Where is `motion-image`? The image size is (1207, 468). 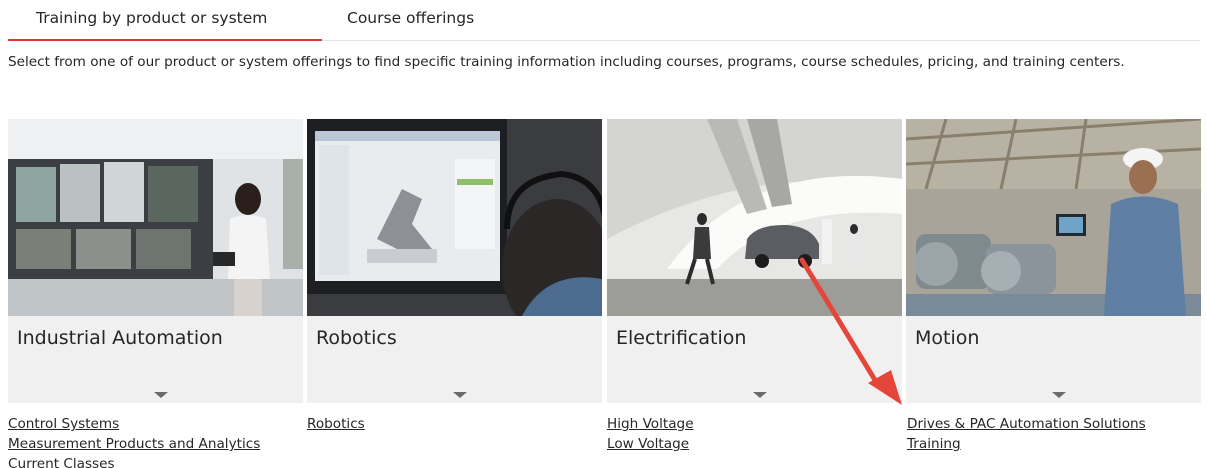 motion-image is located at coordinates (1053, 217).